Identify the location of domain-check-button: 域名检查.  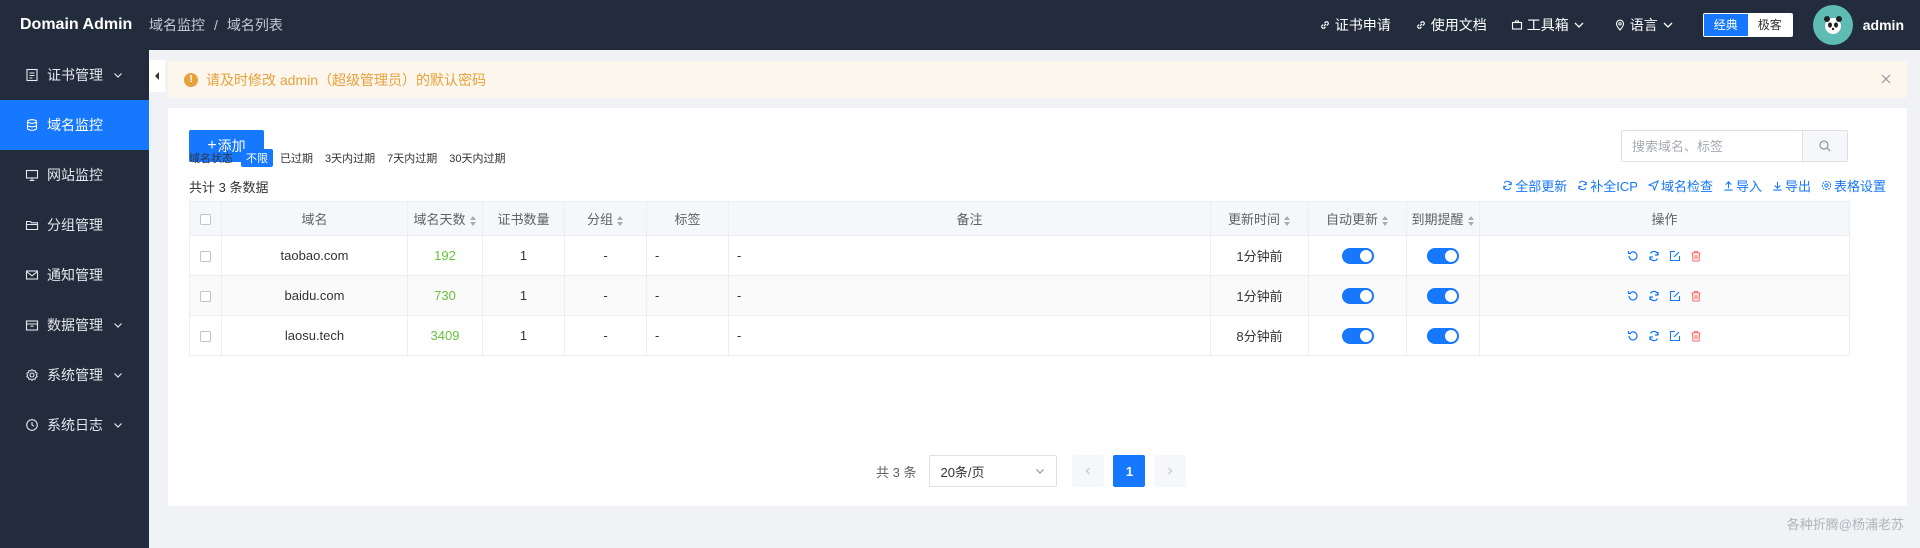
(1680, 185).